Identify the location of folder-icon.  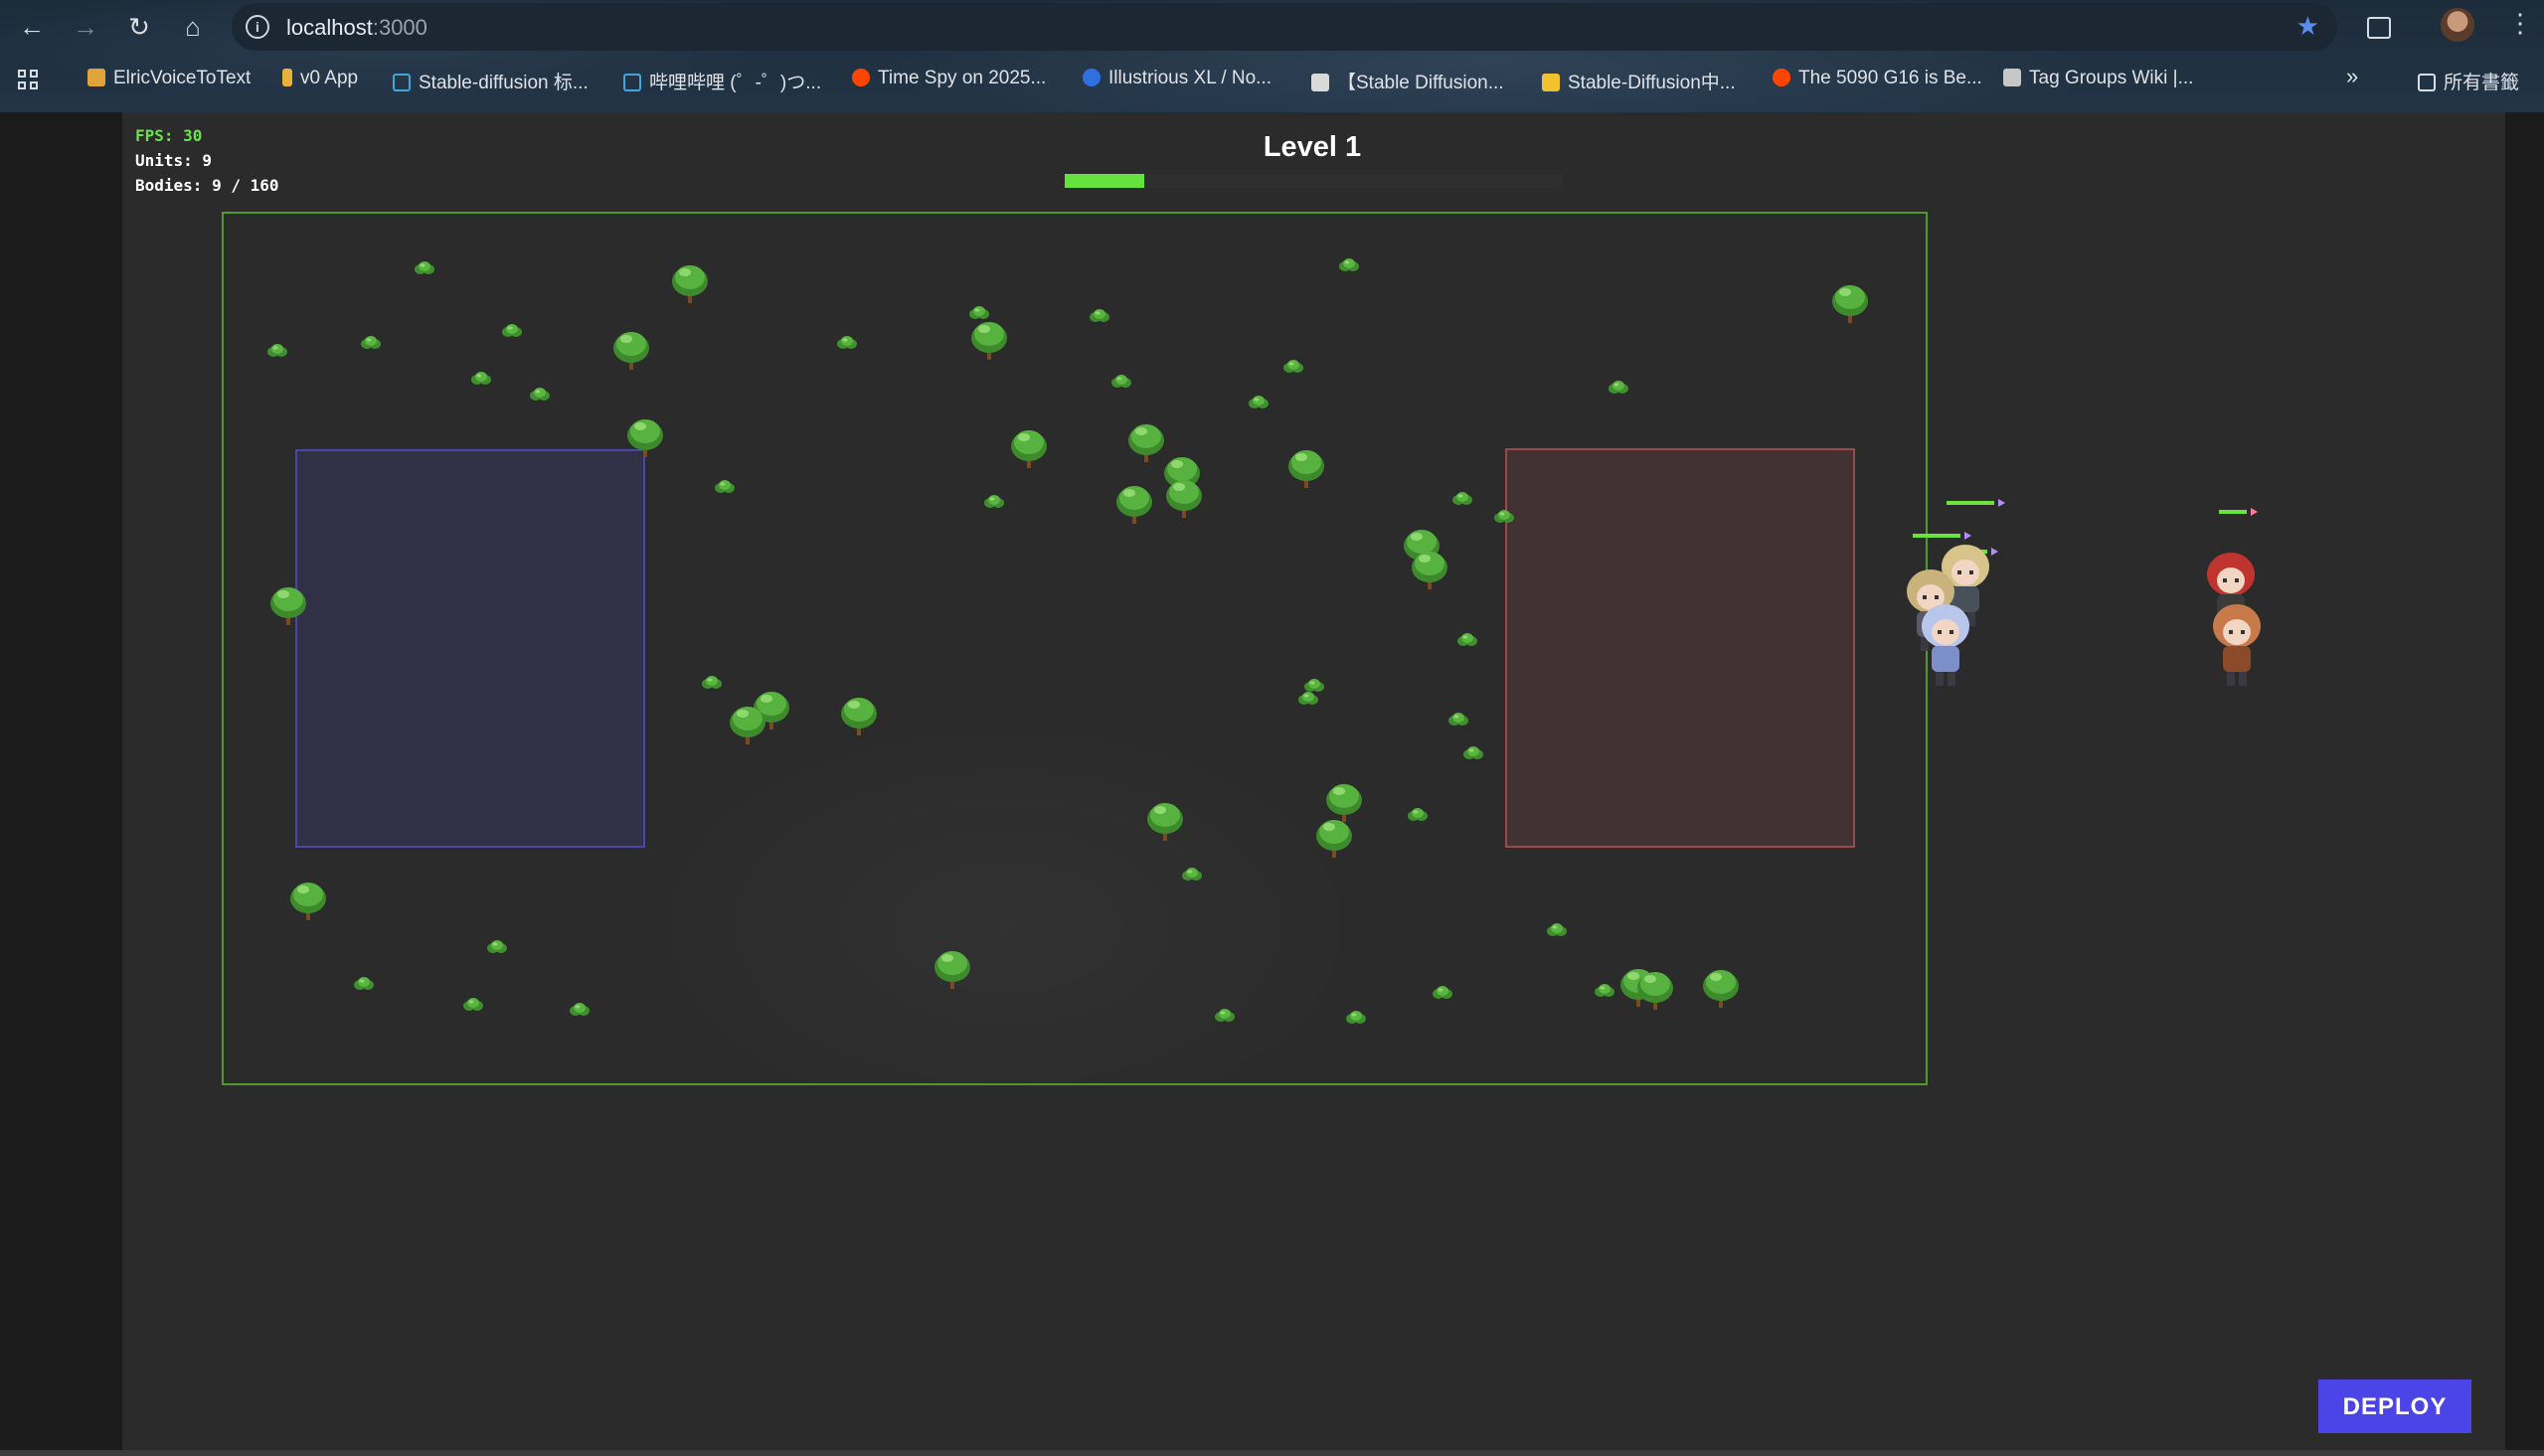
(2427, 82).